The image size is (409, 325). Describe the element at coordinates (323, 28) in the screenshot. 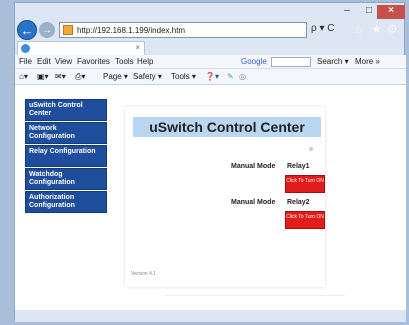

I see `address-tools: ρ ▾ C` at that location.